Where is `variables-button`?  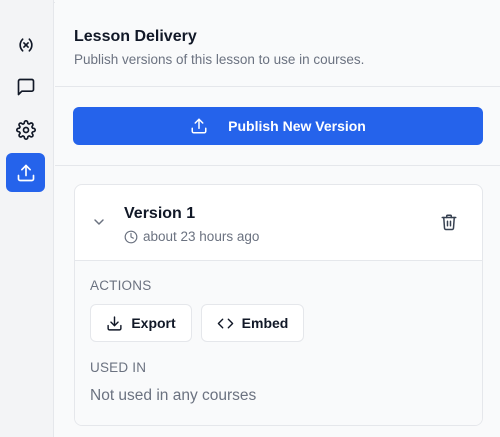 variables-button is located at coordinates (25, 44).